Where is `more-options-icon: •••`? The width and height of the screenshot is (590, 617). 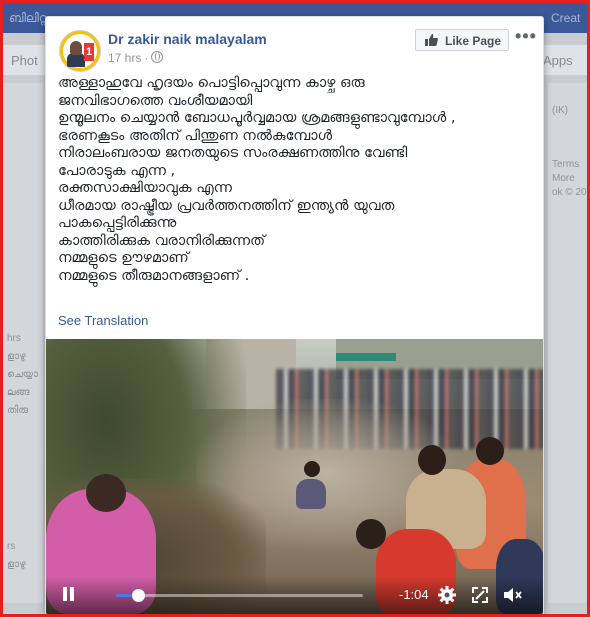 more-options-icon: ••• is located at coordinates (526, 39).